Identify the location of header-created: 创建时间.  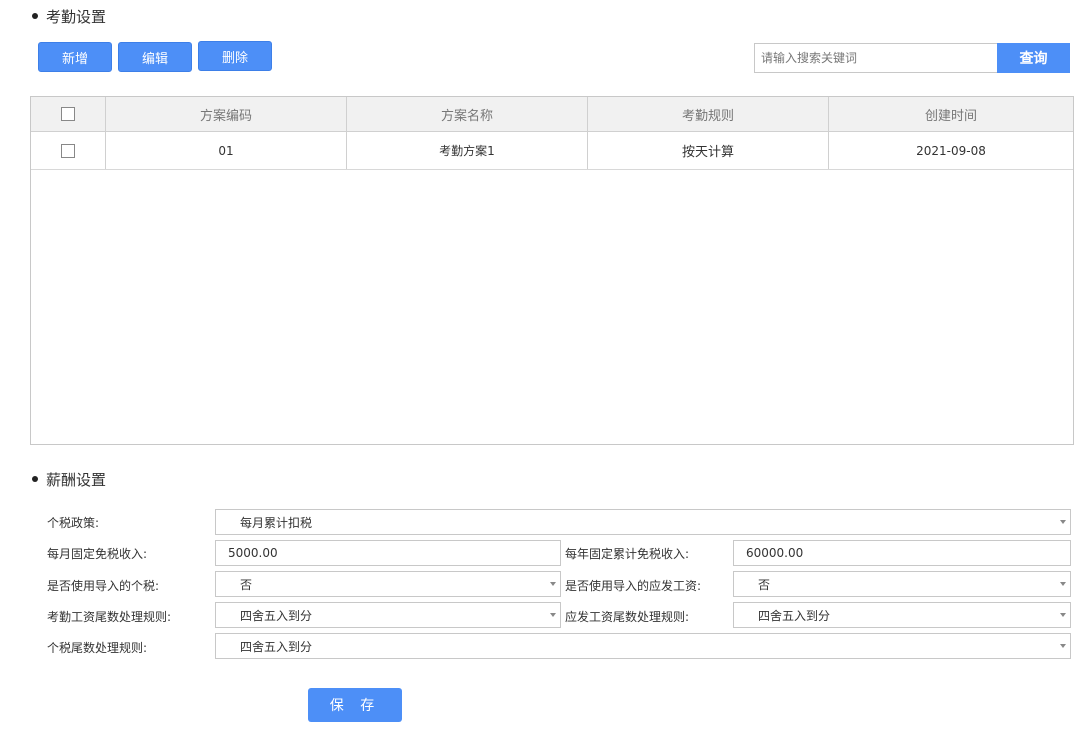
(950, 116).